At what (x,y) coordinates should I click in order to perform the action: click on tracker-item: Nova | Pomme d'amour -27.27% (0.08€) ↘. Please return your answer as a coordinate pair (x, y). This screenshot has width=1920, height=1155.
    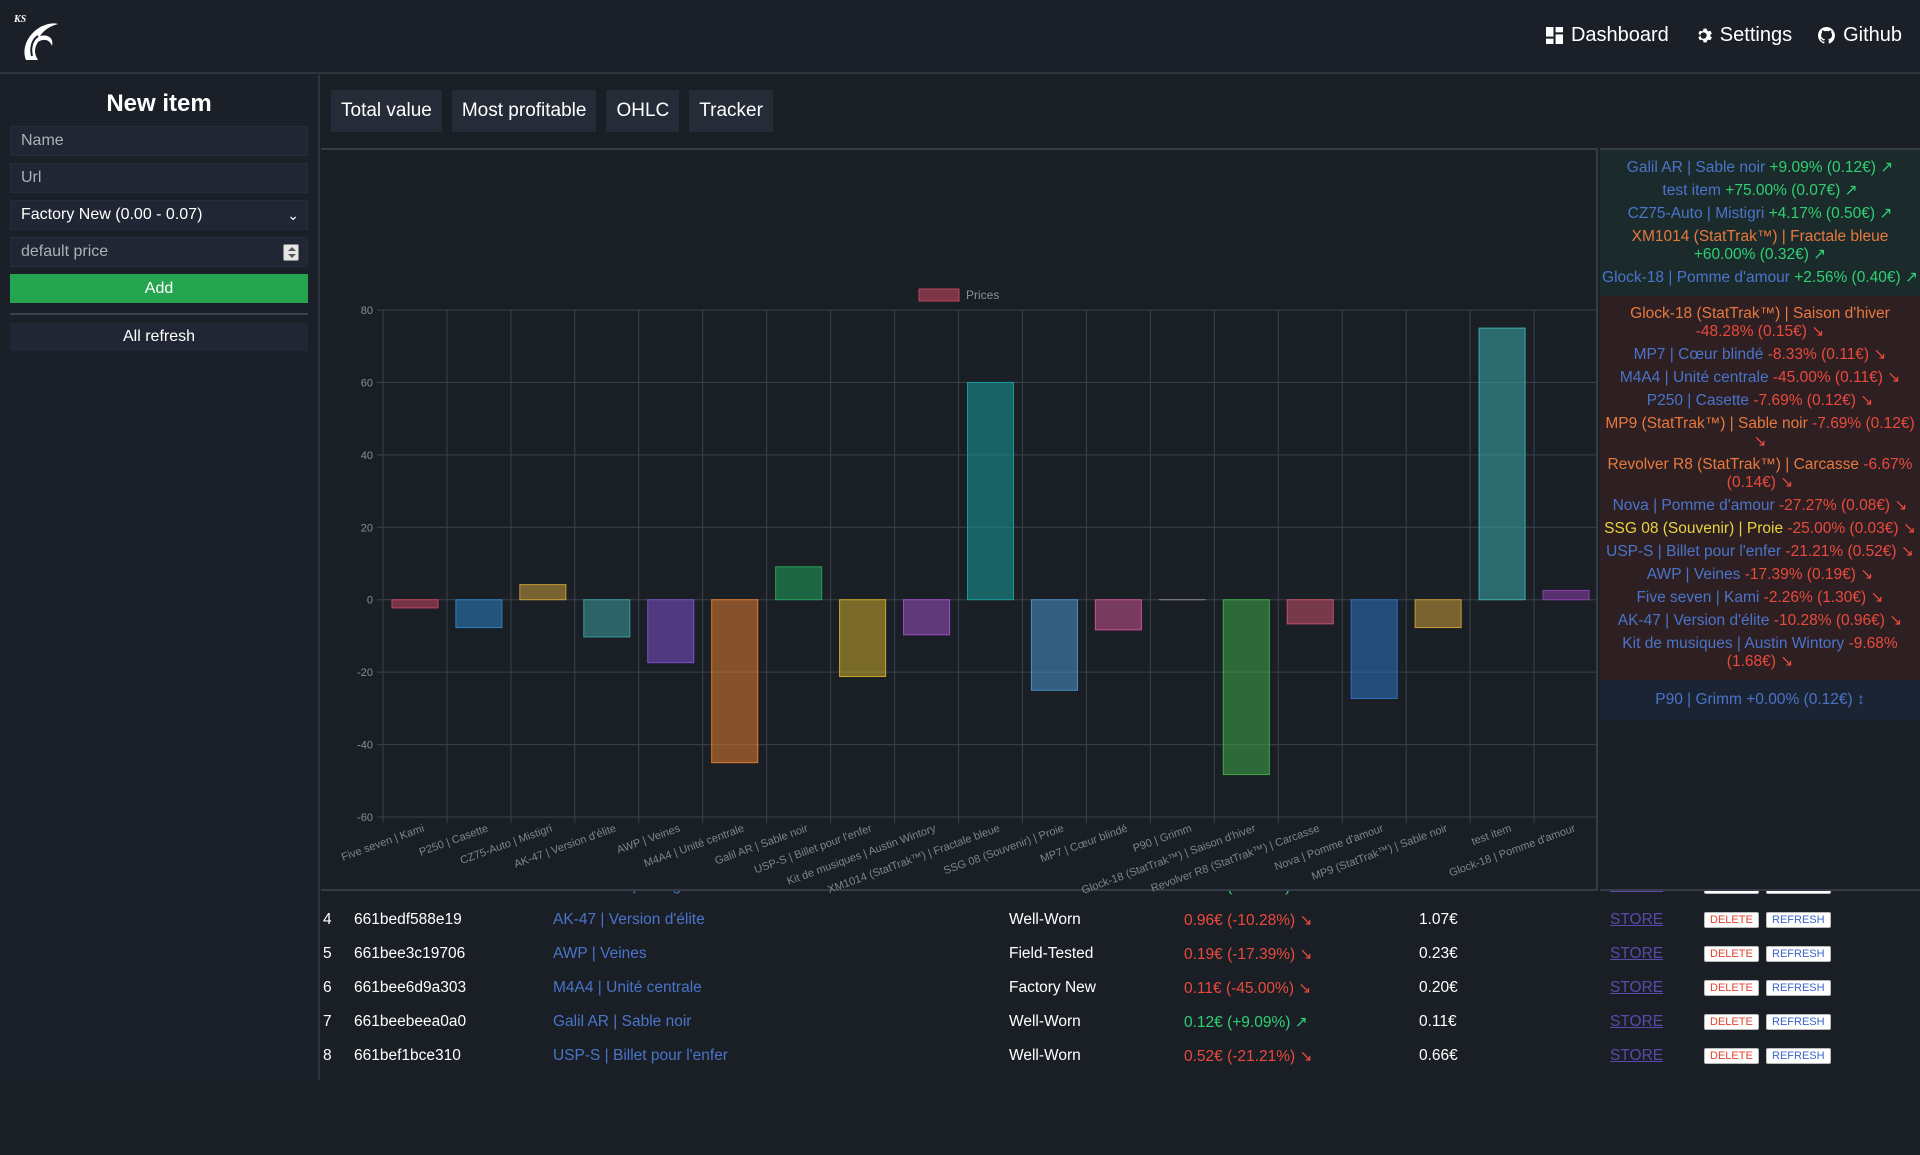
    Looking at the image, I should click on (1760, 506).